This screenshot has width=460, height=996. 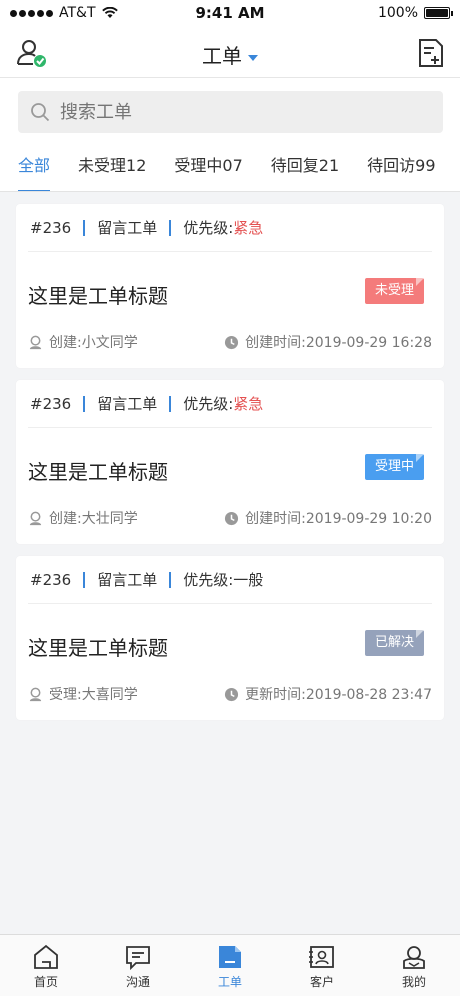 I want to click on bottom-tab-label: 沟通, so click(x=137, y=982).